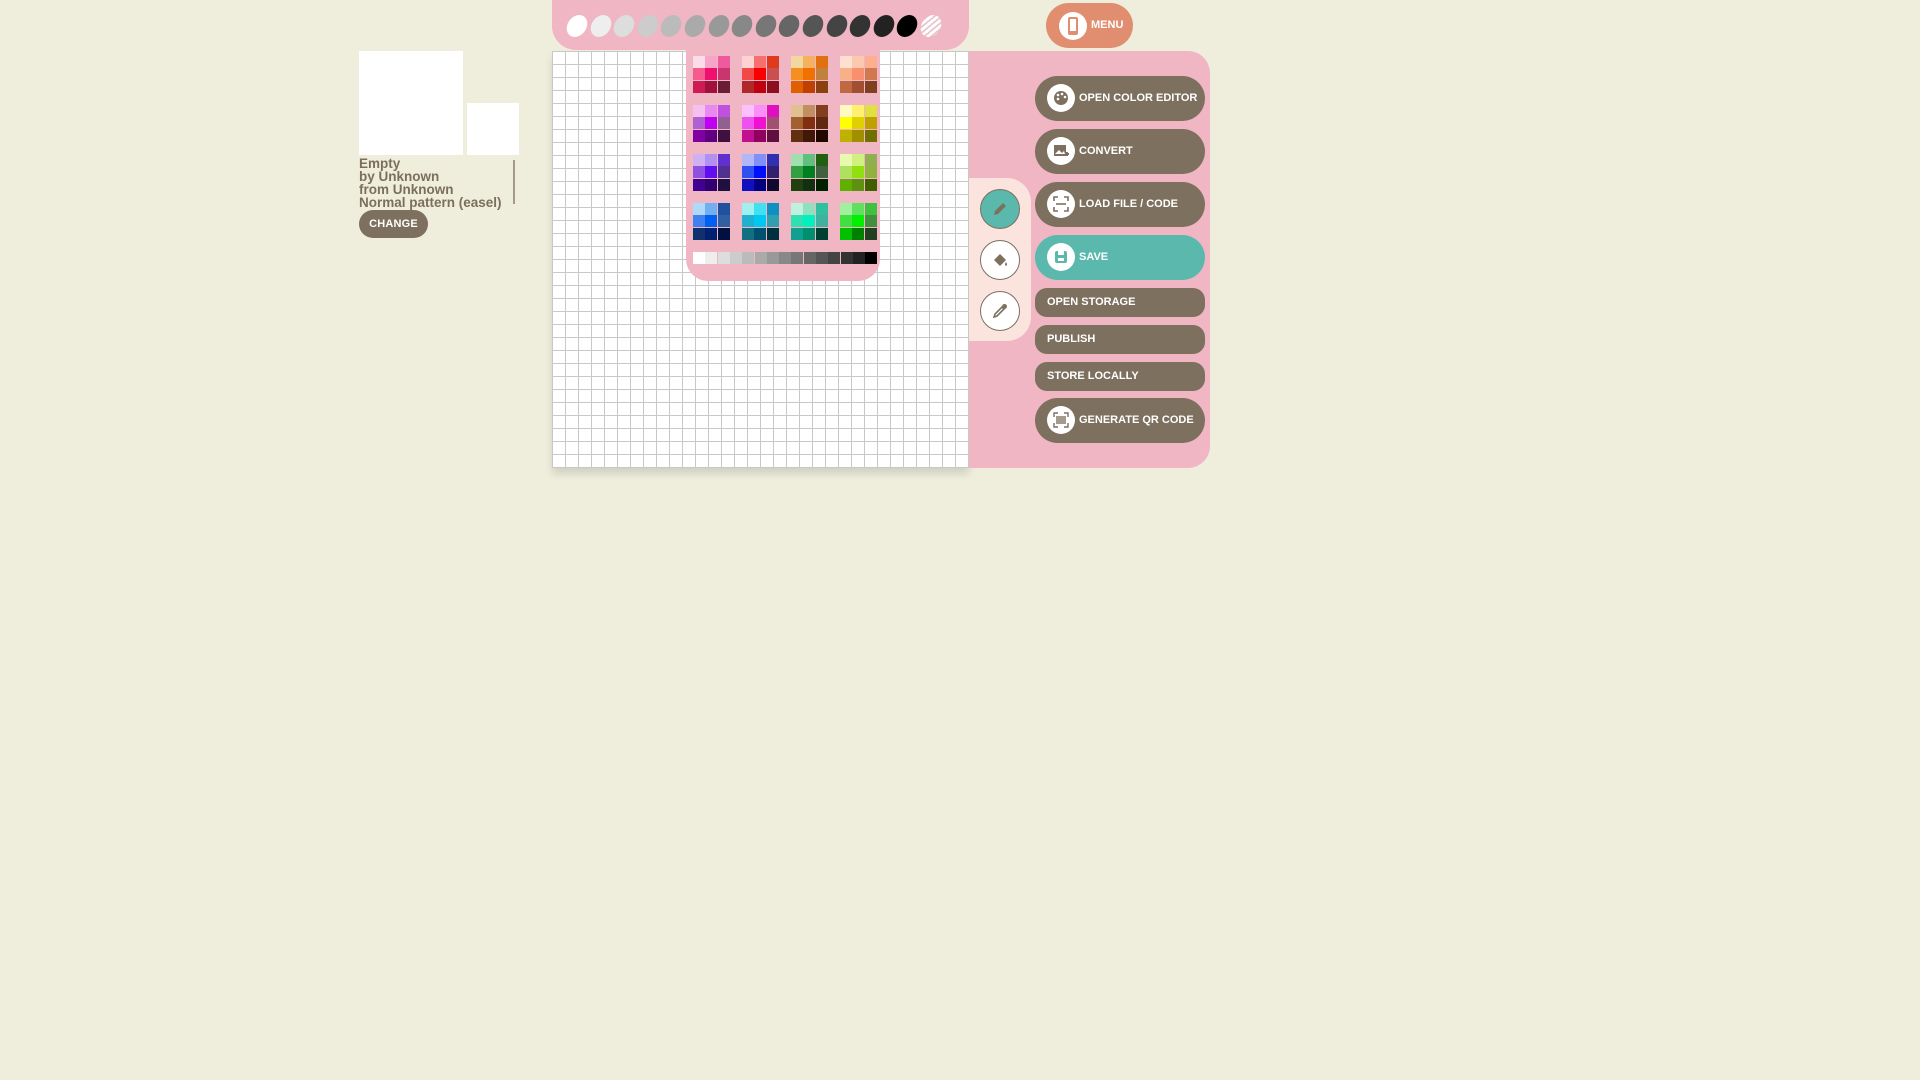 This screenshot has height=1080, width=1920. What do you see at coordinates (1120, 98) in the screenshot?
I see `open-color-editor-button: OPEN COLOR EDITOR` at bounding box center [1120, 98].